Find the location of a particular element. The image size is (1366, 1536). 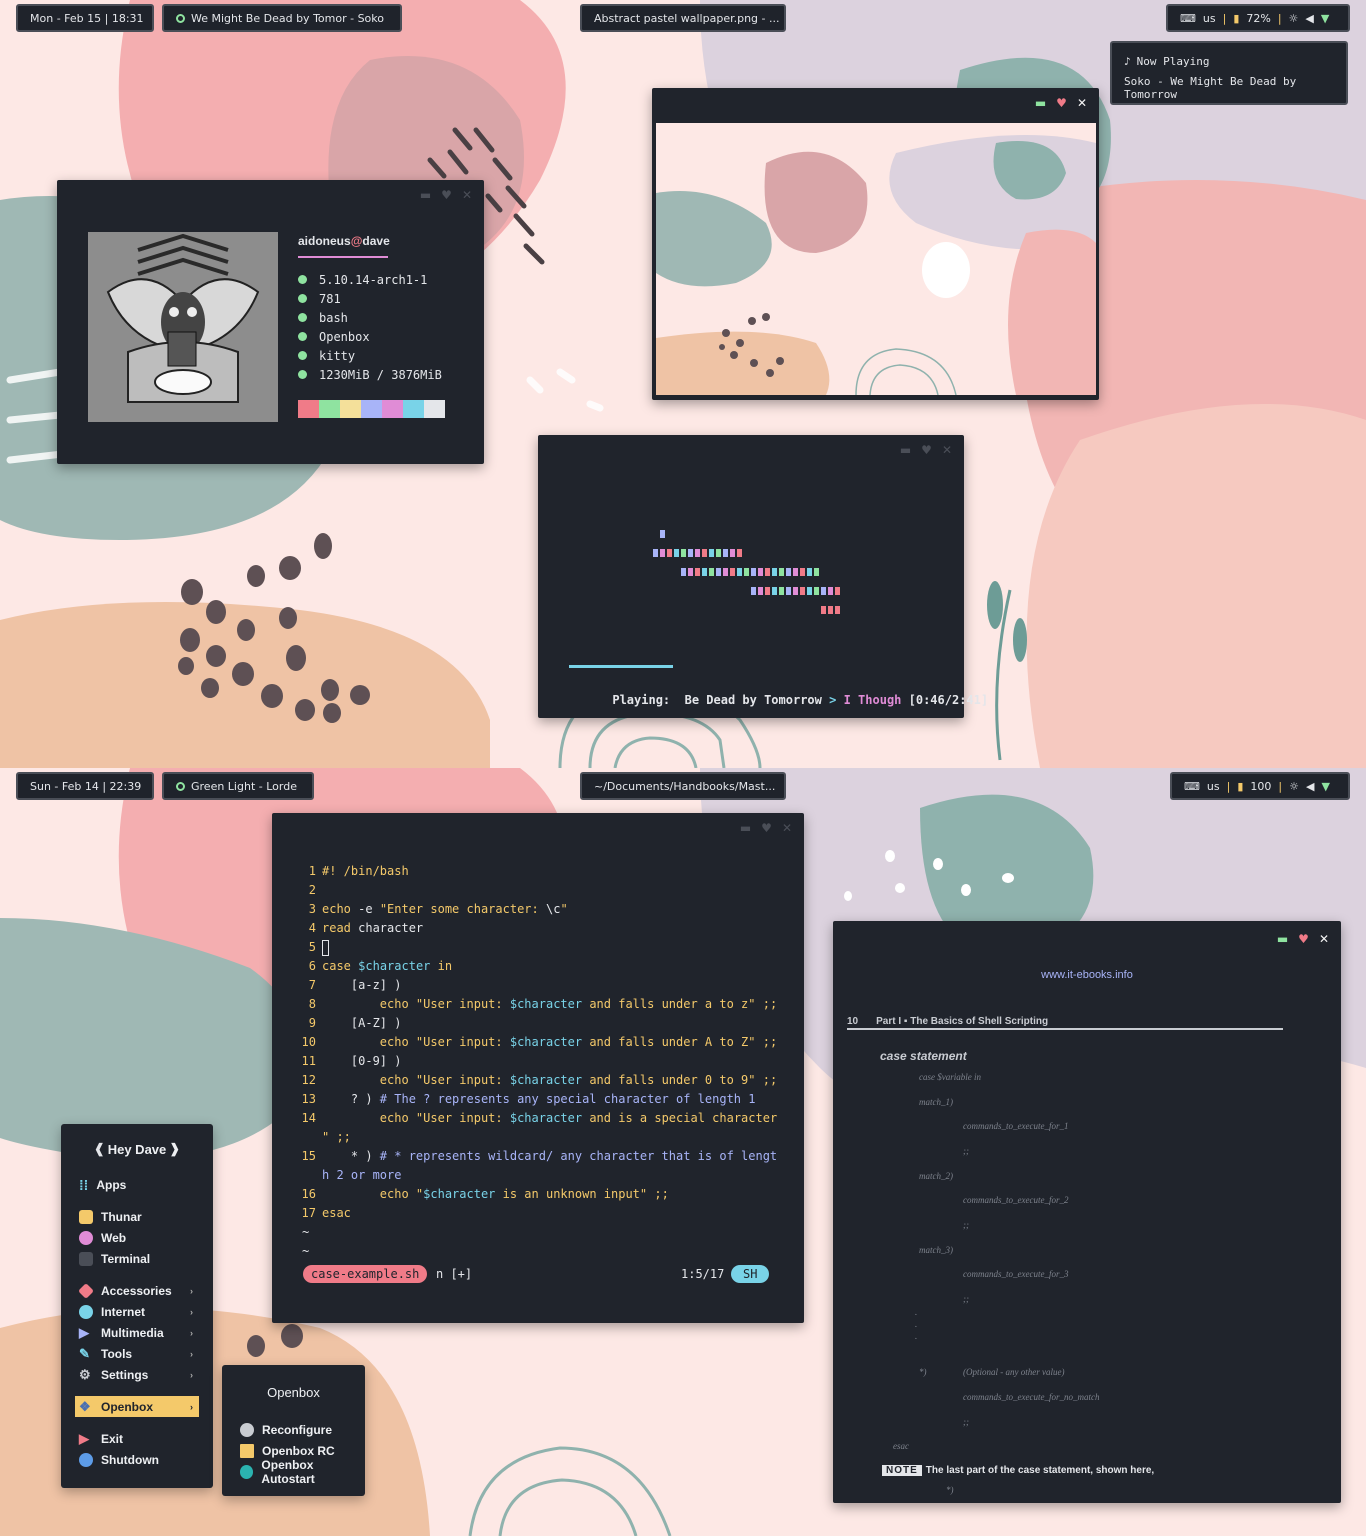

chevron-right-icon: › is located at coordinates (191, 1311).